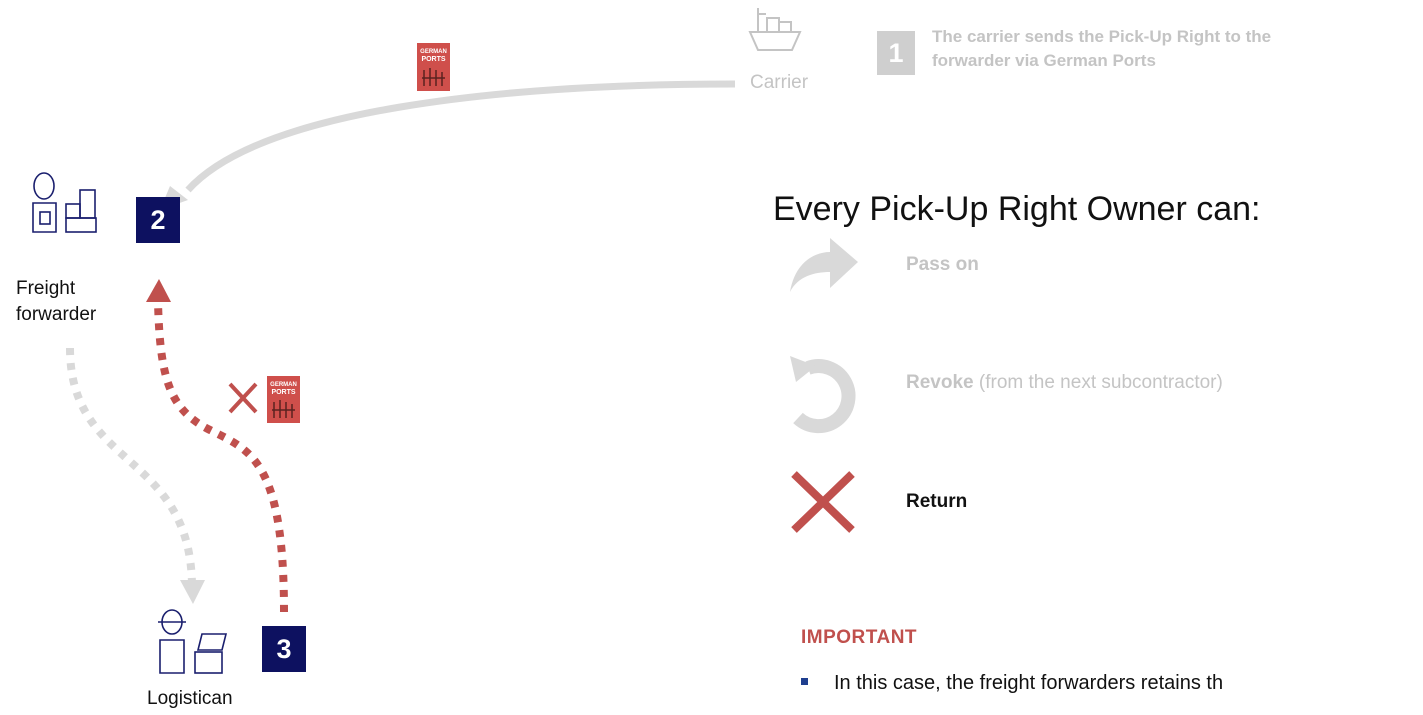  I want to click on german-ports-document-icon-return: GERMAN PORTS, so click(283, 399).